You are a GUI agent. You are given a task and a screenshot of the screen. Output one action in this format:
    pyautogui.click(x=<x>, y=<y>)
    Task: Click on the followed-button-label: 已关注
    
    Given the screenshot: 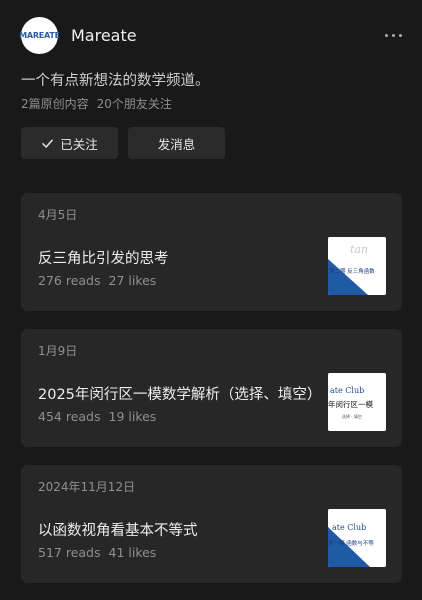 What is the action you would take?
    pyautogui.click(x=79, y=144)
    